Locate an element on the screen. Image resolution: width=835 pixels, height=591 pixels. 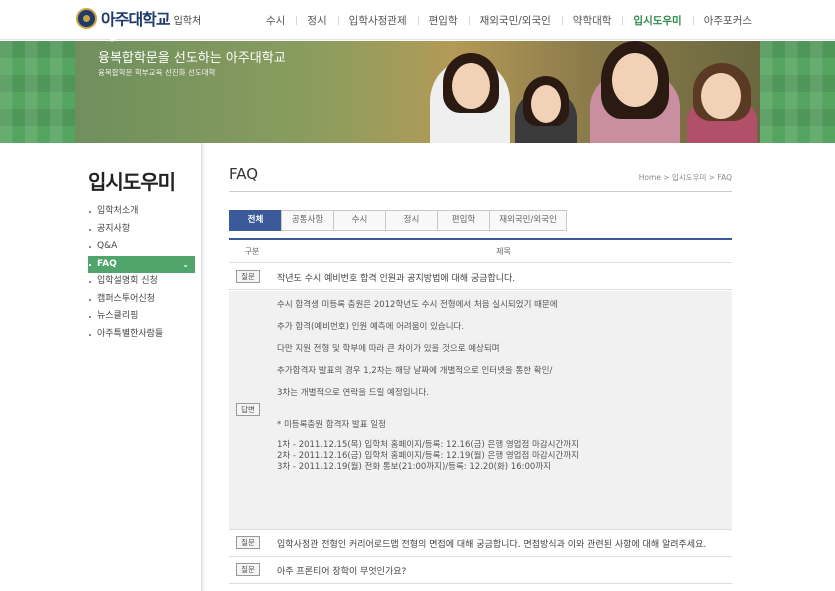
question-text: 아주 프론티어 장학이 무엇인가요? is located at coordinates (341, 570).